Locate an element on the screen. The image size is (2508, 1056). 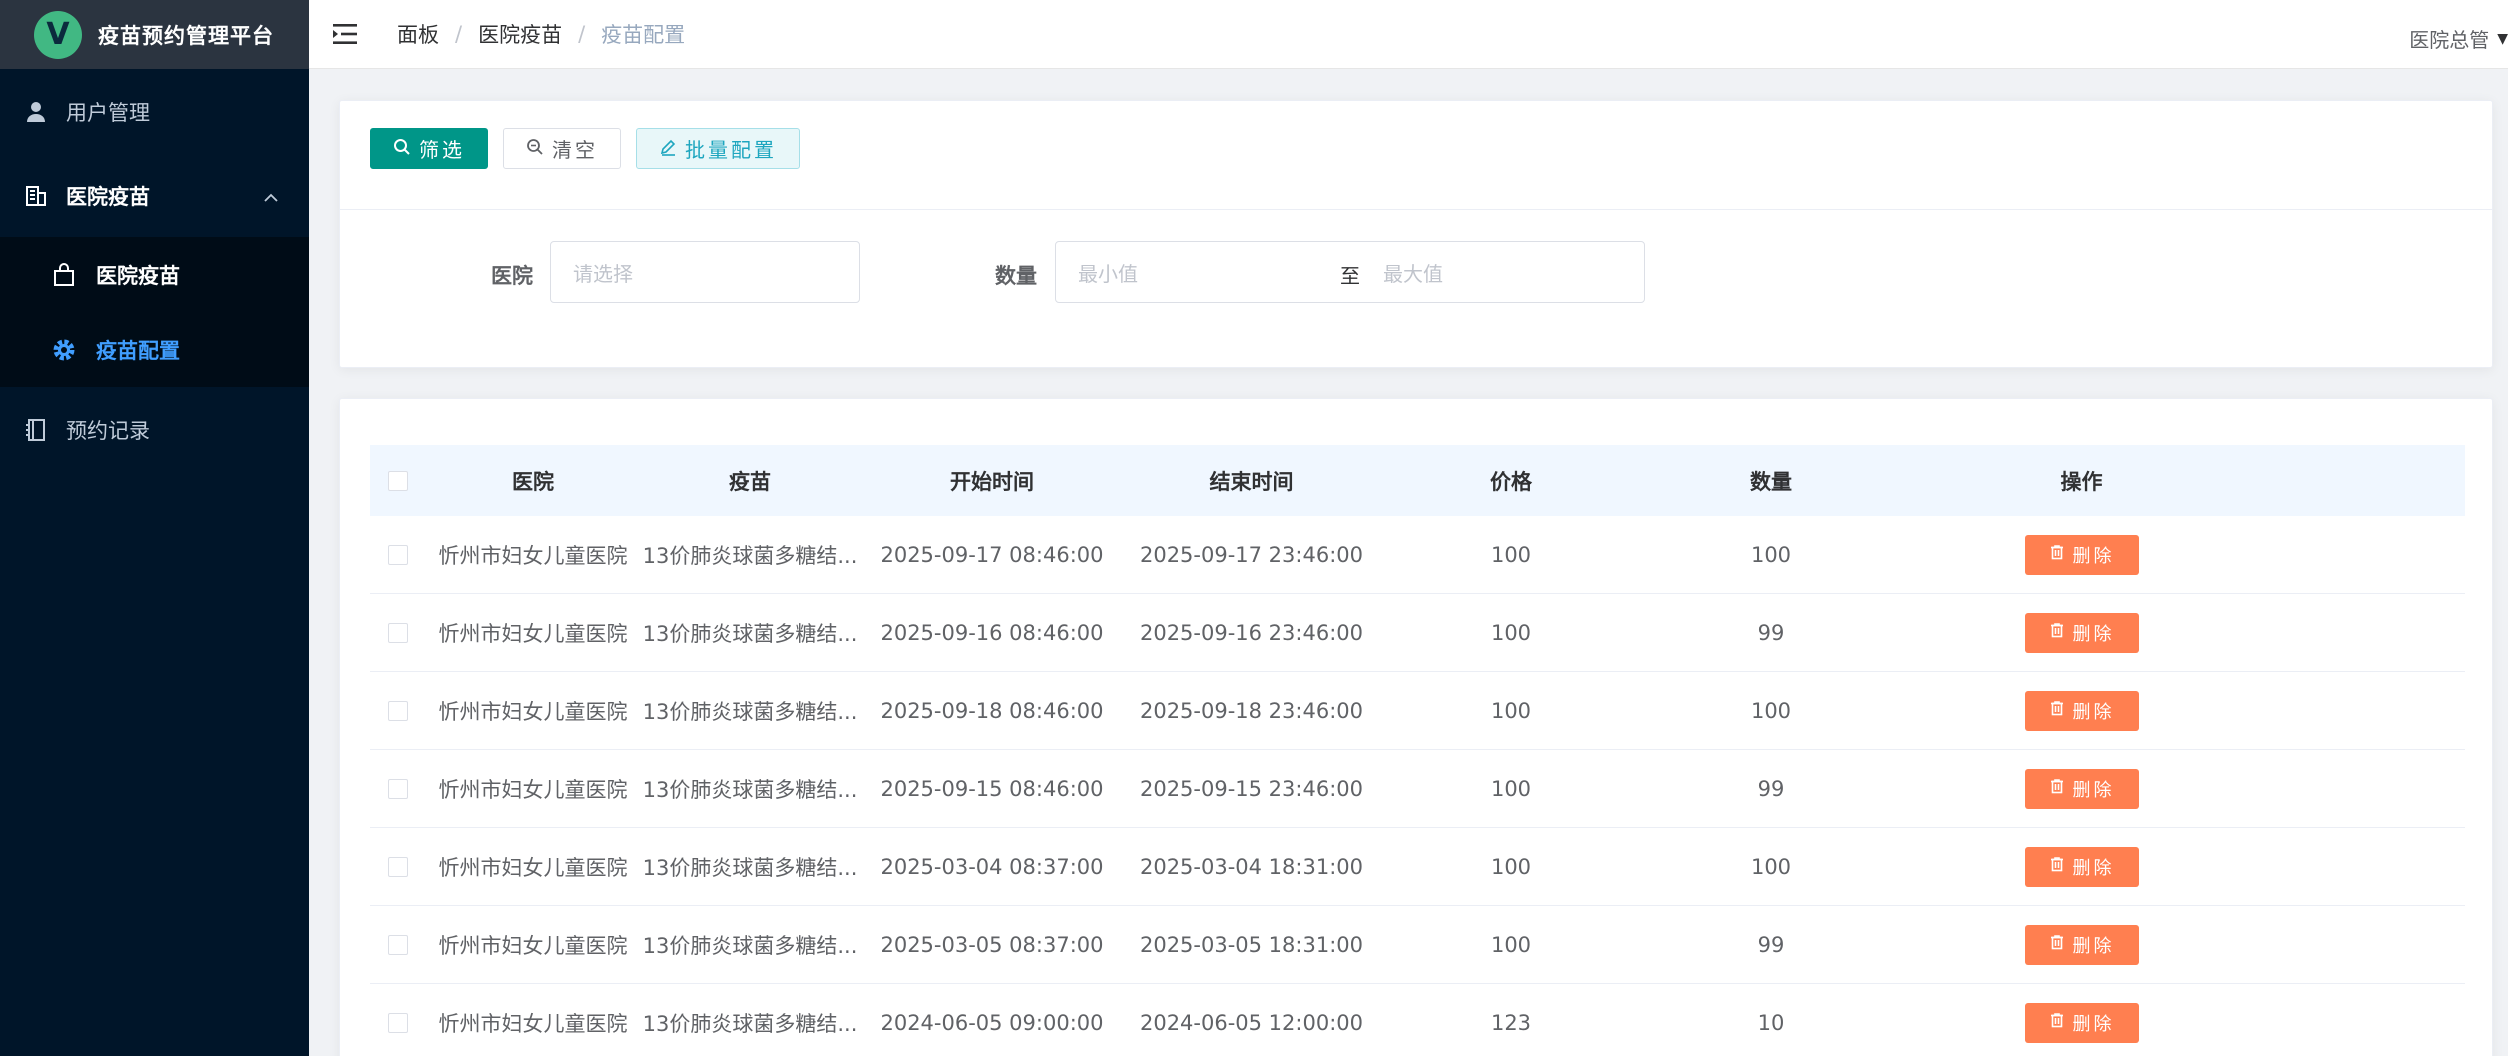
zoom-out-icon is located at coordinates (535, 149).